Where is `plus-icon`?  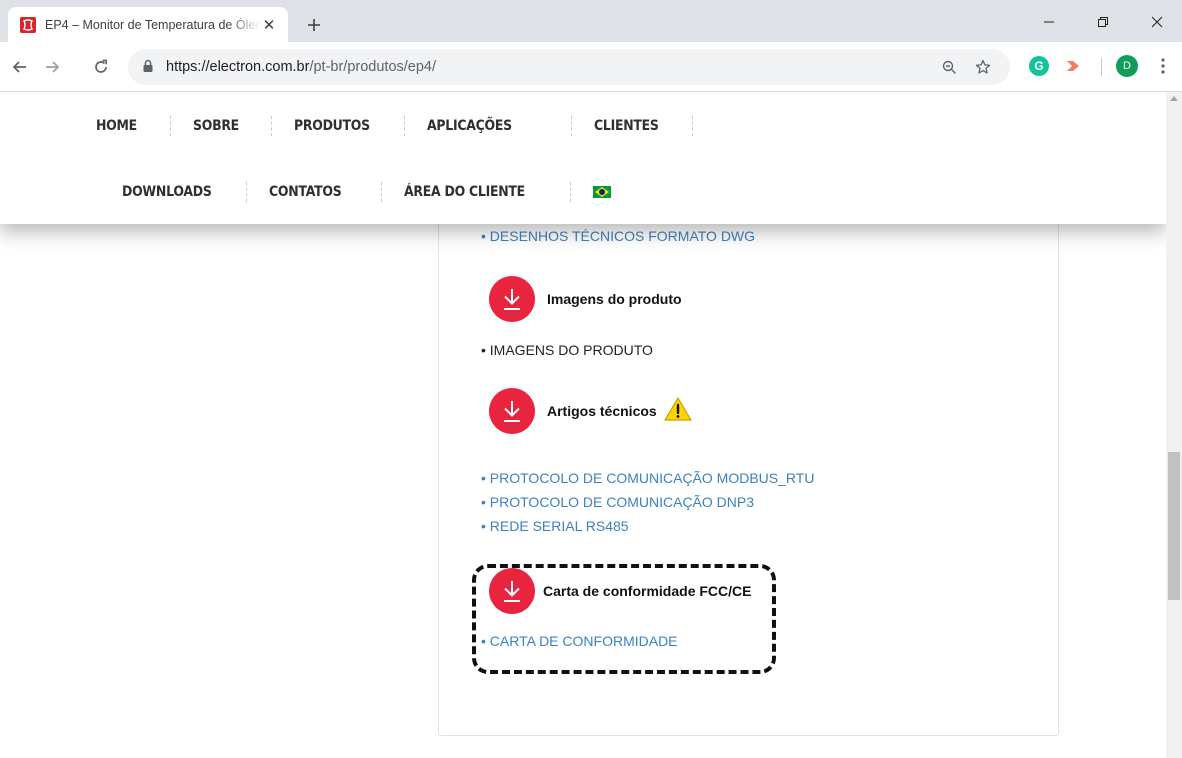 plus-icon is located at coordinates (314, 25).